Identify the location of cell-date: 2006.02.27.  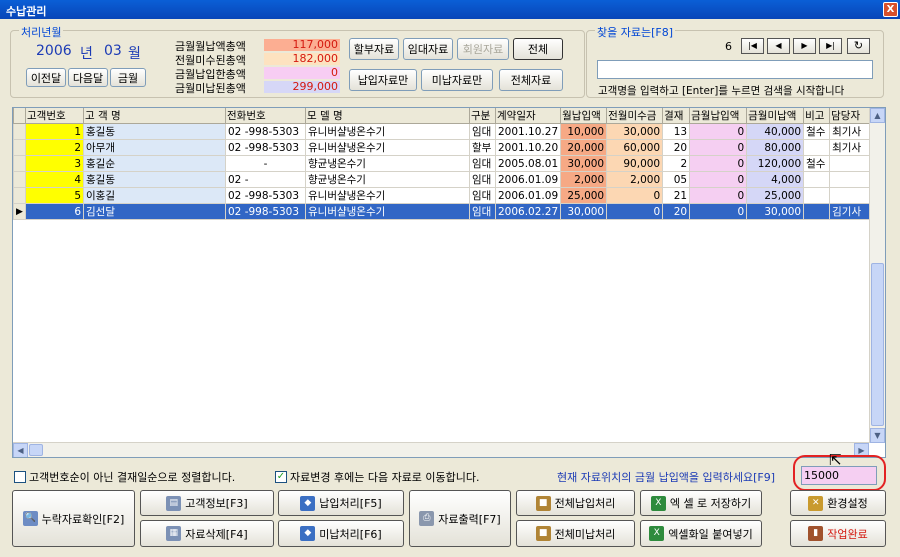
(528, 211).